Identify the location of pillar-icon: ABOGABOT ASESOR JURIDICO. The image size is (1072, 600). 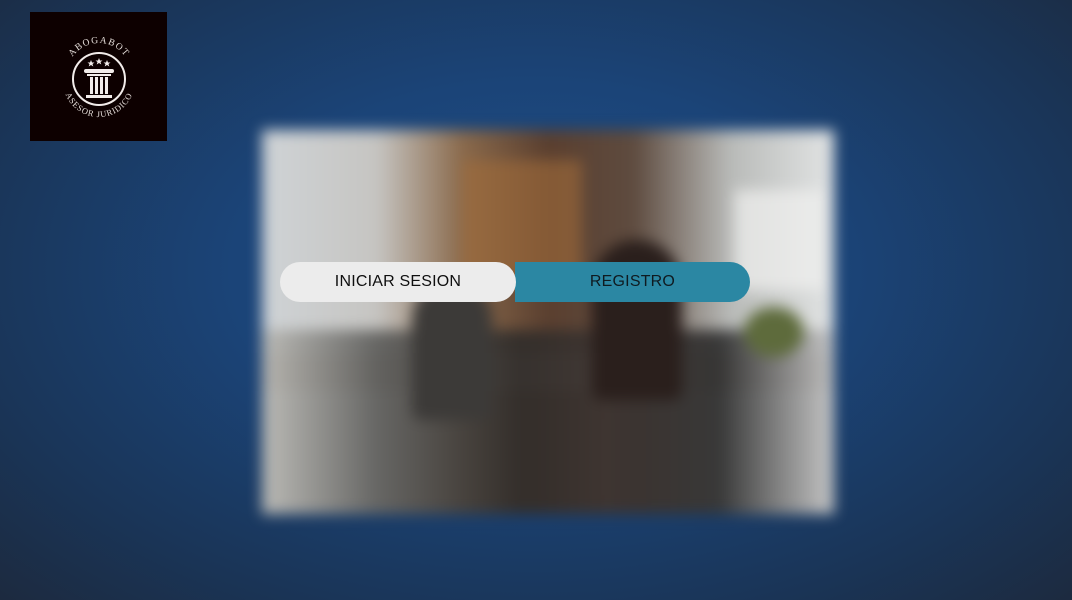
(98, 76).